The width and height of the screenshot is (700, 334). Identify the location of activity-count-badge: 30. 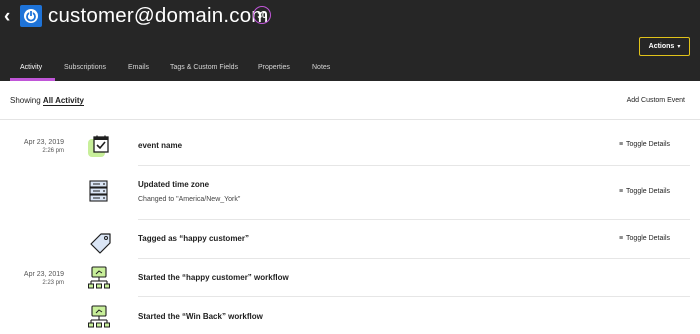
(262, 15).